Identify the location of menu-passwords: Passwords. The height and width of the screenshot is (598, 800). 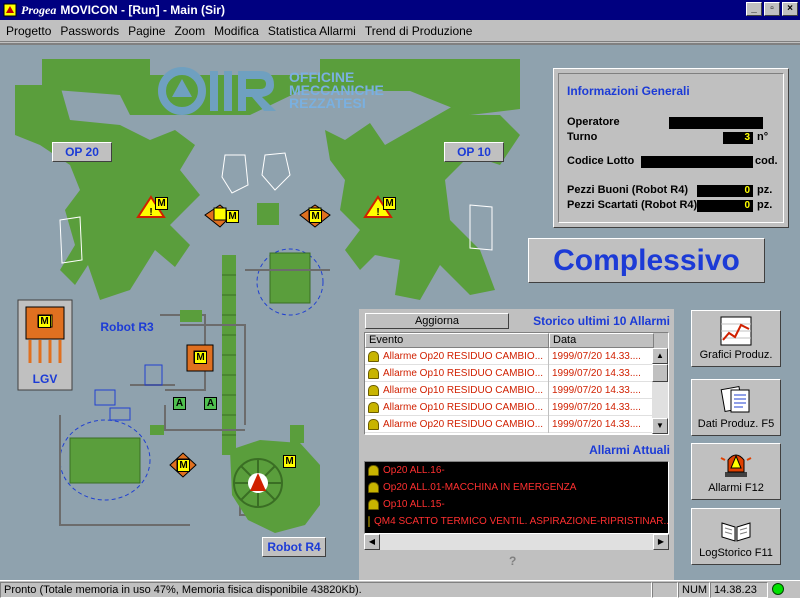
(89, 31).